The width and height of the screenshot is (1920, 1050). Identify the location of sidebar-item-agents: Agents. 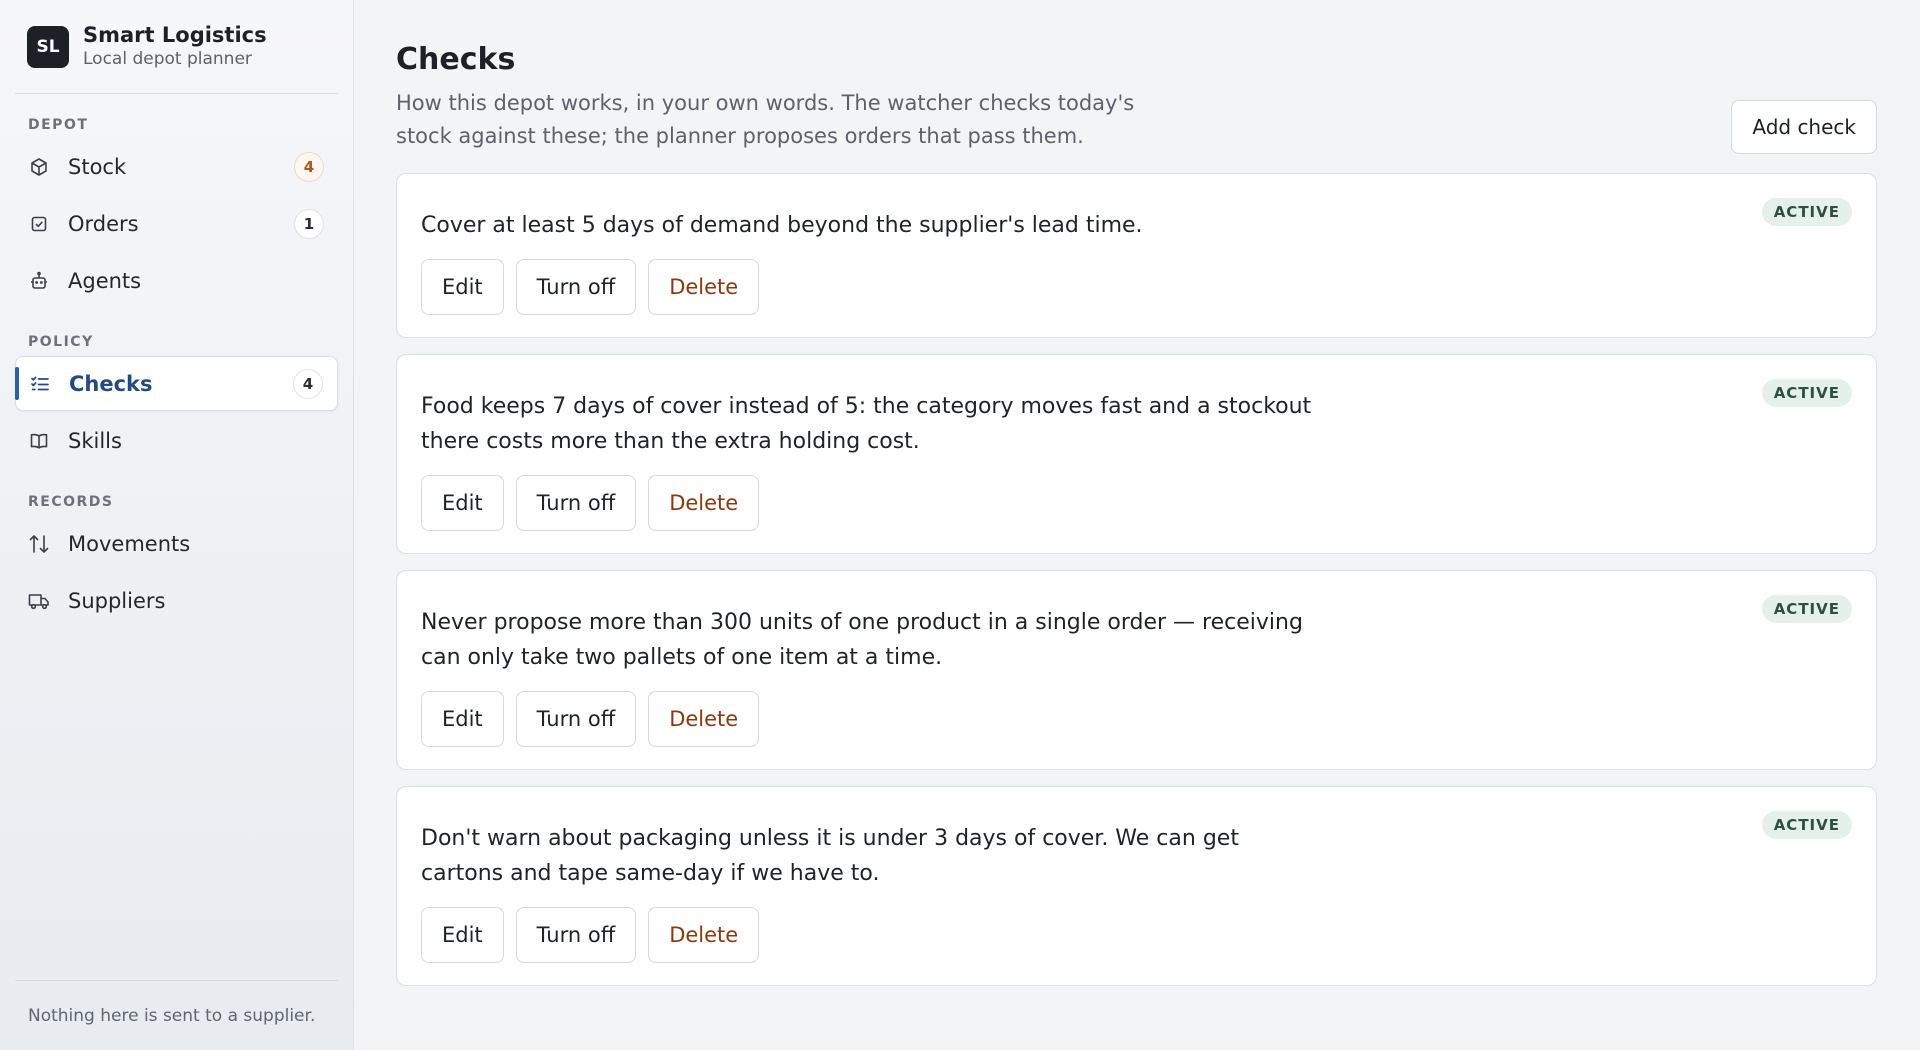
(176, 280).